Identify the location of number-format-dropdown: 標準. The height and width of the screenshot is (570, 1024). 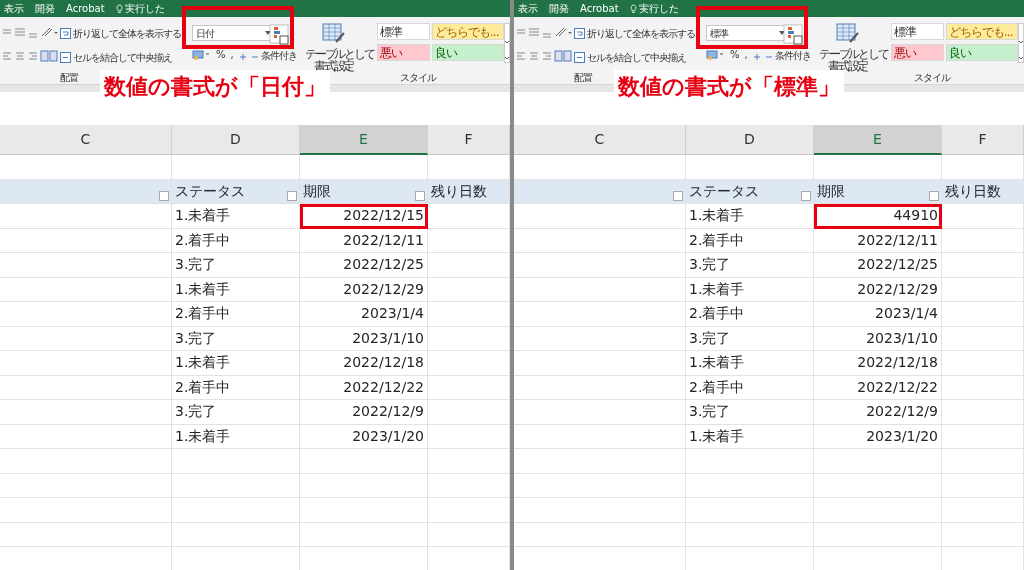
(746, 33).